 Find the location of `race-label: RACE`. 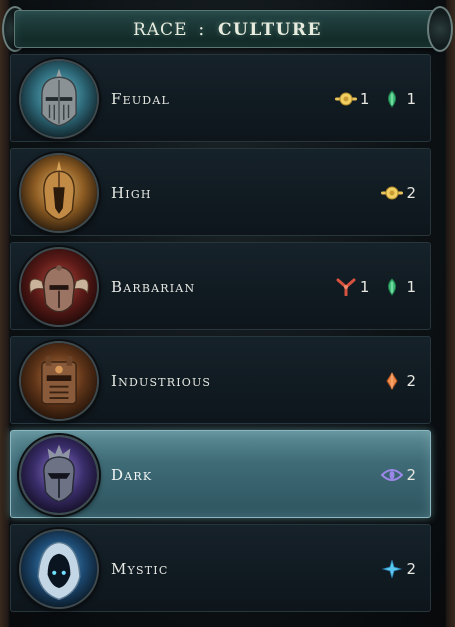

race-label: RACE is located at coordinates (160, 30).